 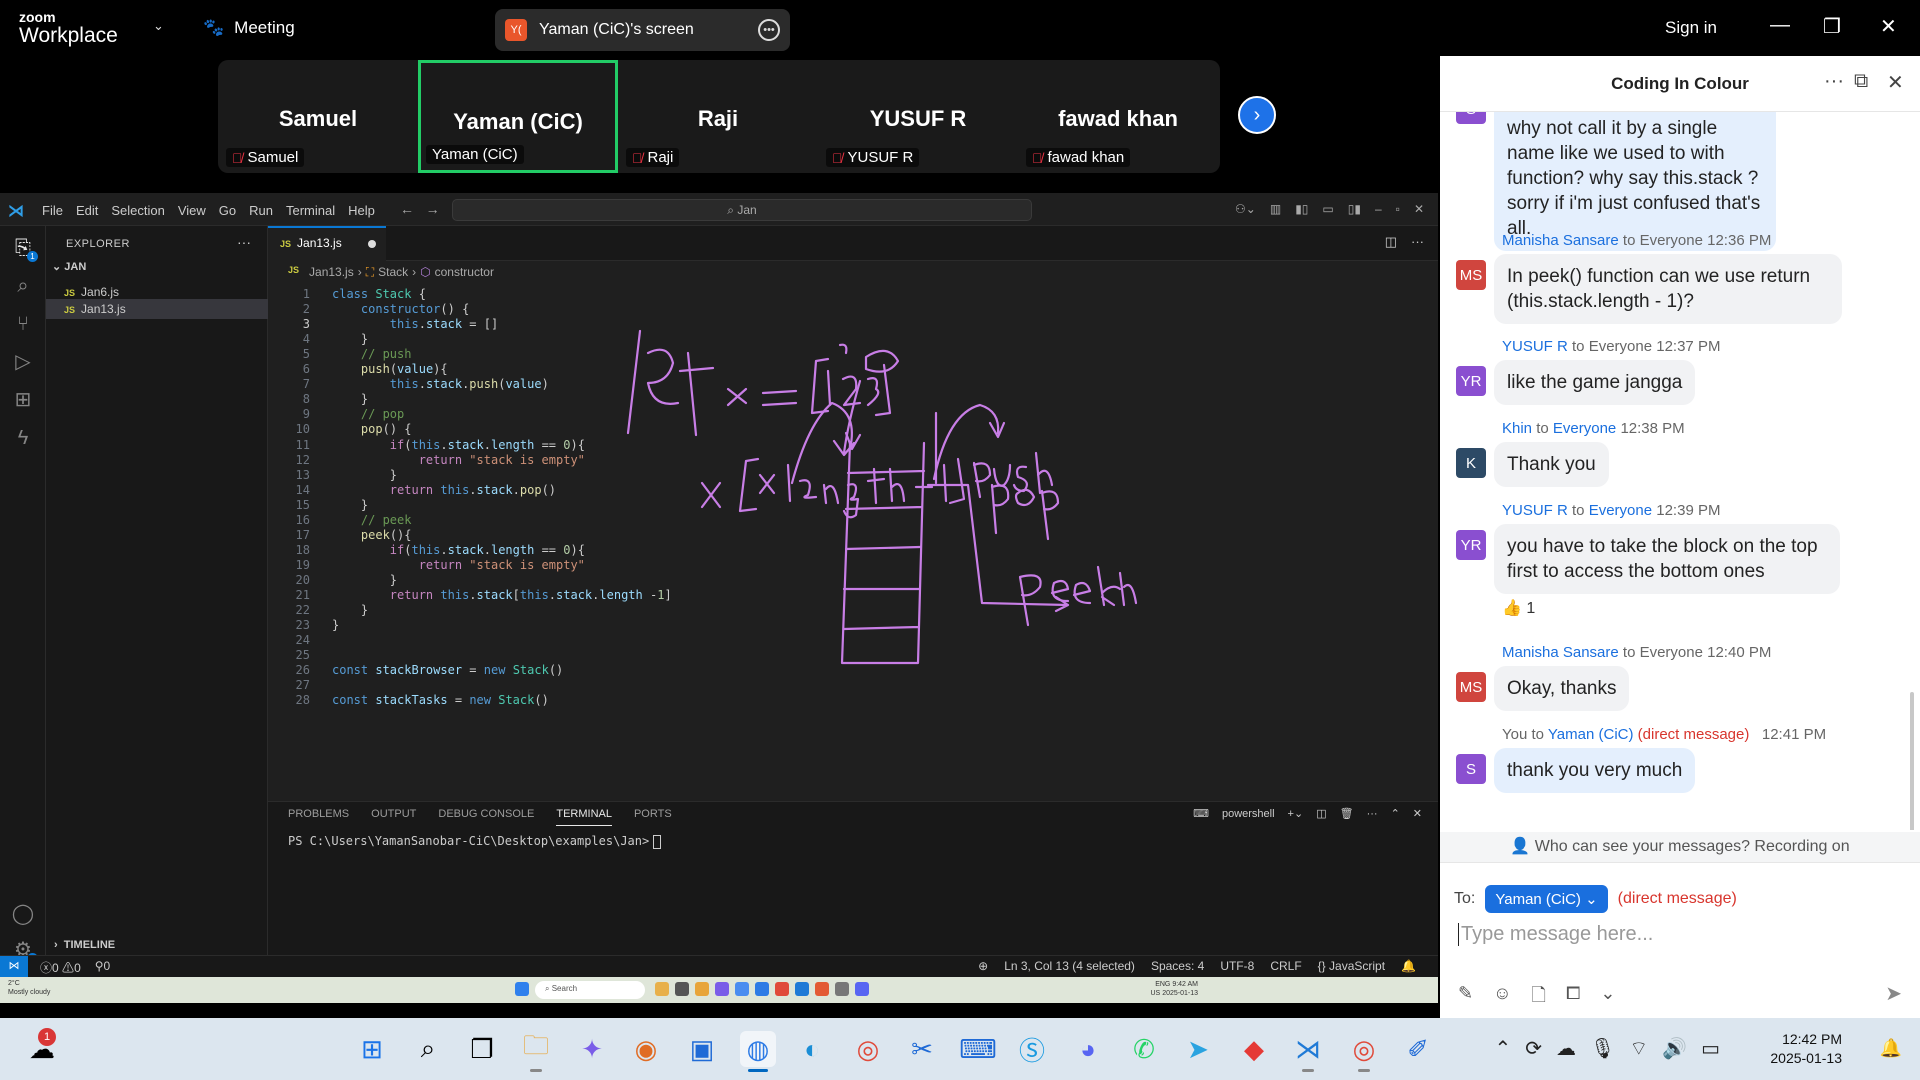 What do you see at coordinates (1893, 993) in the screenshot?
I see `send-icon: ➤` at bounding box center [1893, 993].